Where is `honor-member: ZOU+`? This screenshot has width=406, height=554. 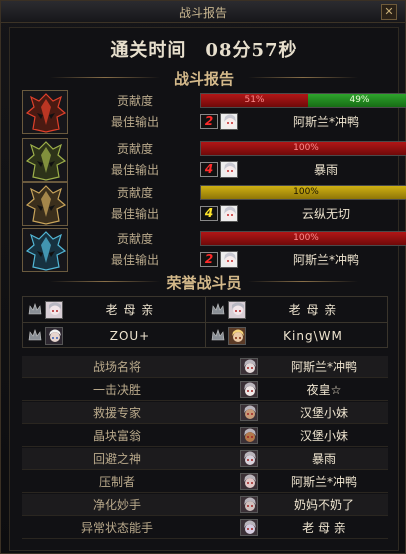 honor-member: ZOU+ is located at coordinates (114, 336).